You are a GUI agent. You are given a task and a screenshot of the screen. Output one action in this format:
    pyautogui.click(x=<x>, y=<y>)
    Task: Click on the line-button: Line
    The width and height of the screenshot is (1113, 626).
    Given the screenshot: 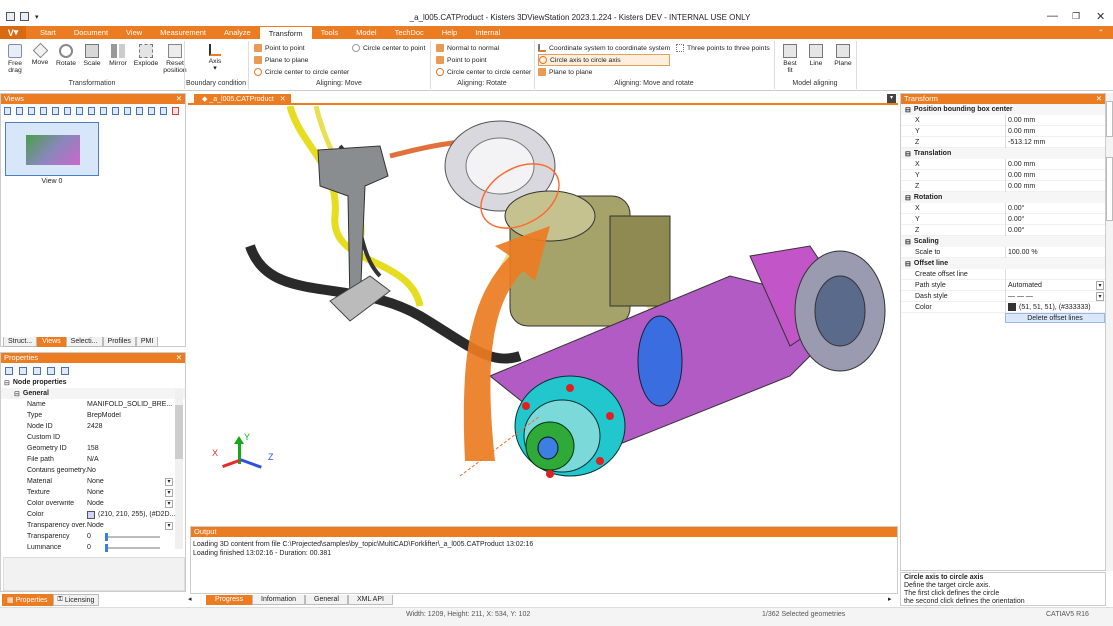 What is the action you would take?
    pyautogui.click(x=816, y=57)
    